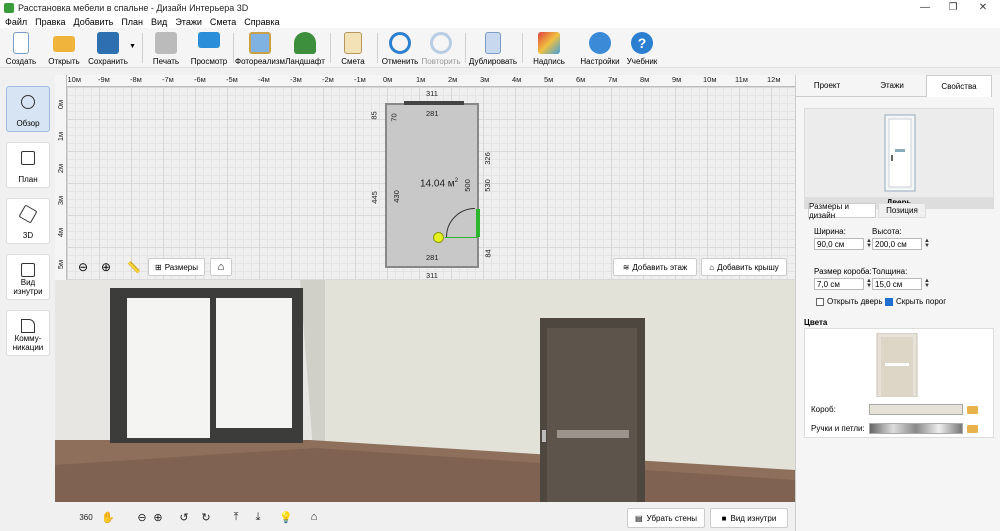 The image size is (1000, 531). I want to click on dim-left-outer: 445, so click(374, 197).